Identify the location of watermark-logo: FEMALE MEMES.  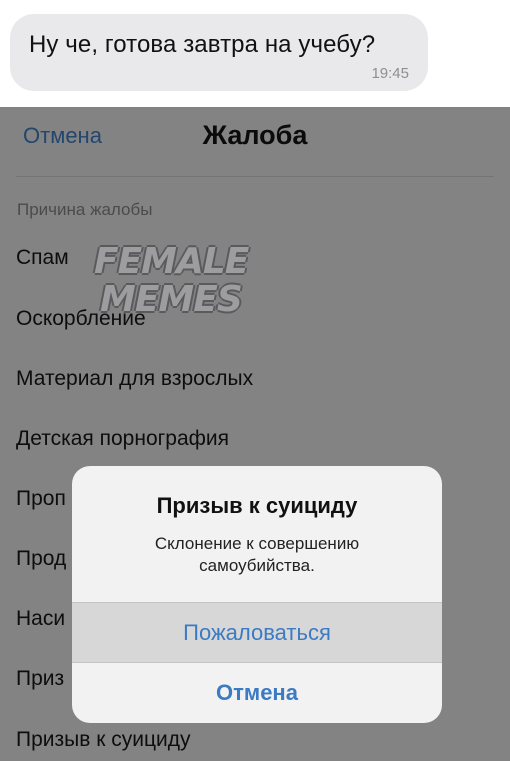
(171, 280).